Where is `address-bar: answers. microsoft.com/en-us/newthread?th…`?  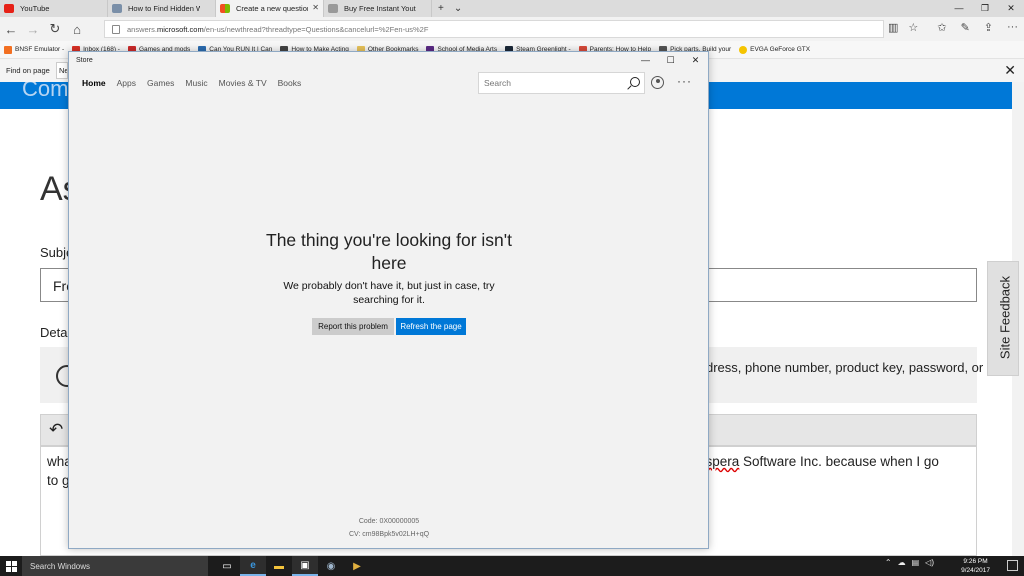 address-bar: answers. microsoft.com/en-us/newthread?th… is located at coordinates (494, 29).